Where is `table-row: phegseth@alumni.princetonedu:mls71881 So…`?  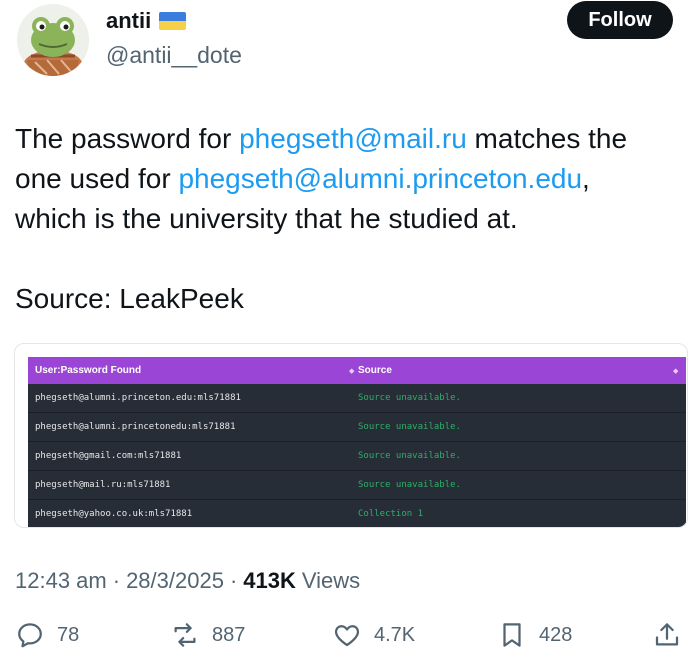
table-row: phegseth@alumni.princetonedu:mls71881 So… is located at coordinates (357, 427).